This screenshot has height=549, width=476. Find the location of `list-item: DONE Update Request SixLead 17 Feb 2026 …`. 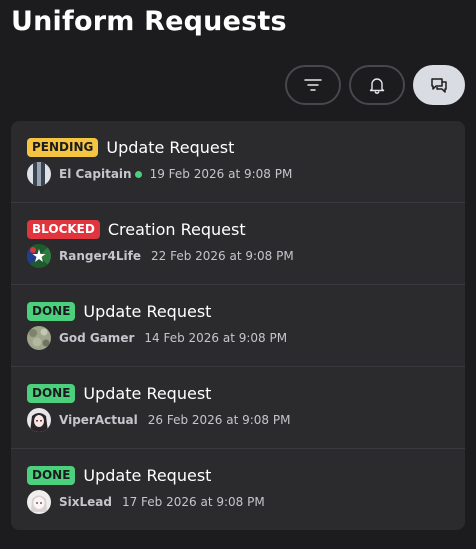

list-item: DONE Update Request SixLead 17 Feb 2026 … is located at coordinates (238, 489).